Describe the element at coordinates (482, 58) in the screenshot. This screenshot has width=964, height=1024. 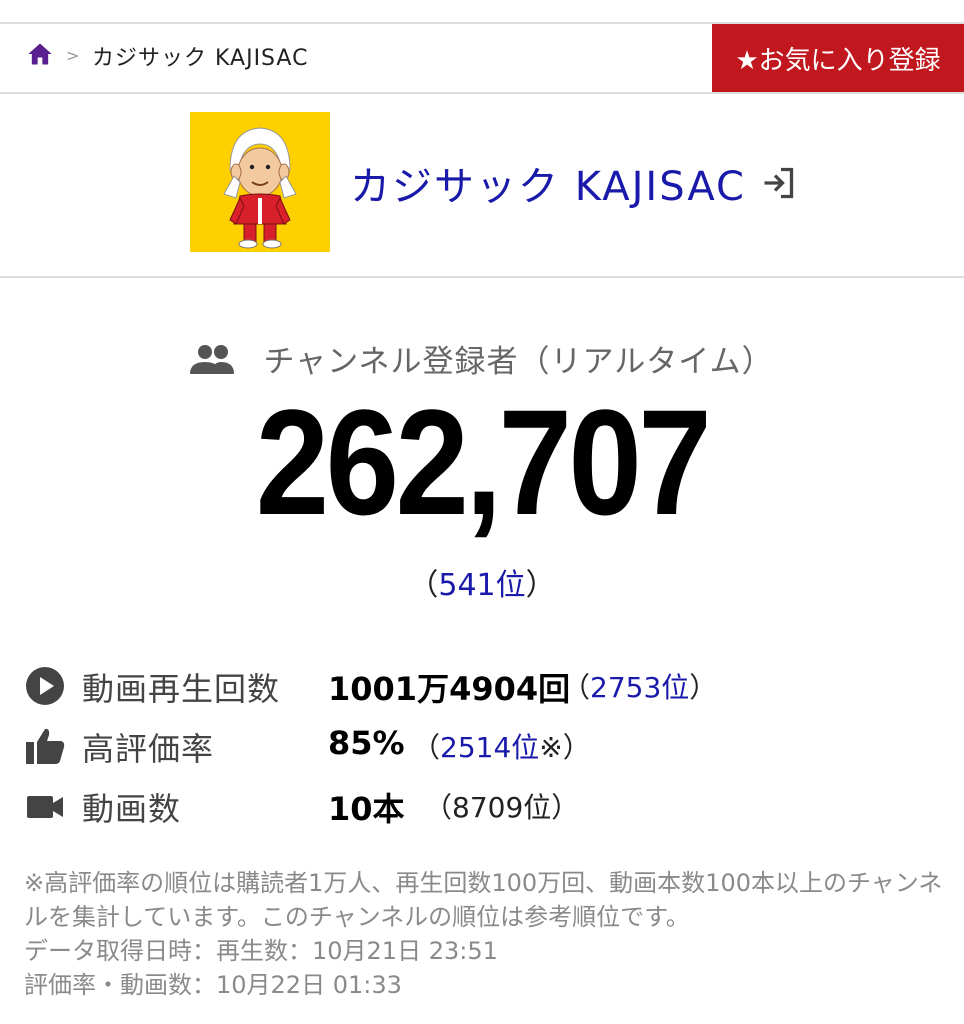
I see `breadcrumb: > カジサック KAJISAC ★お気に入り登録` at that location.